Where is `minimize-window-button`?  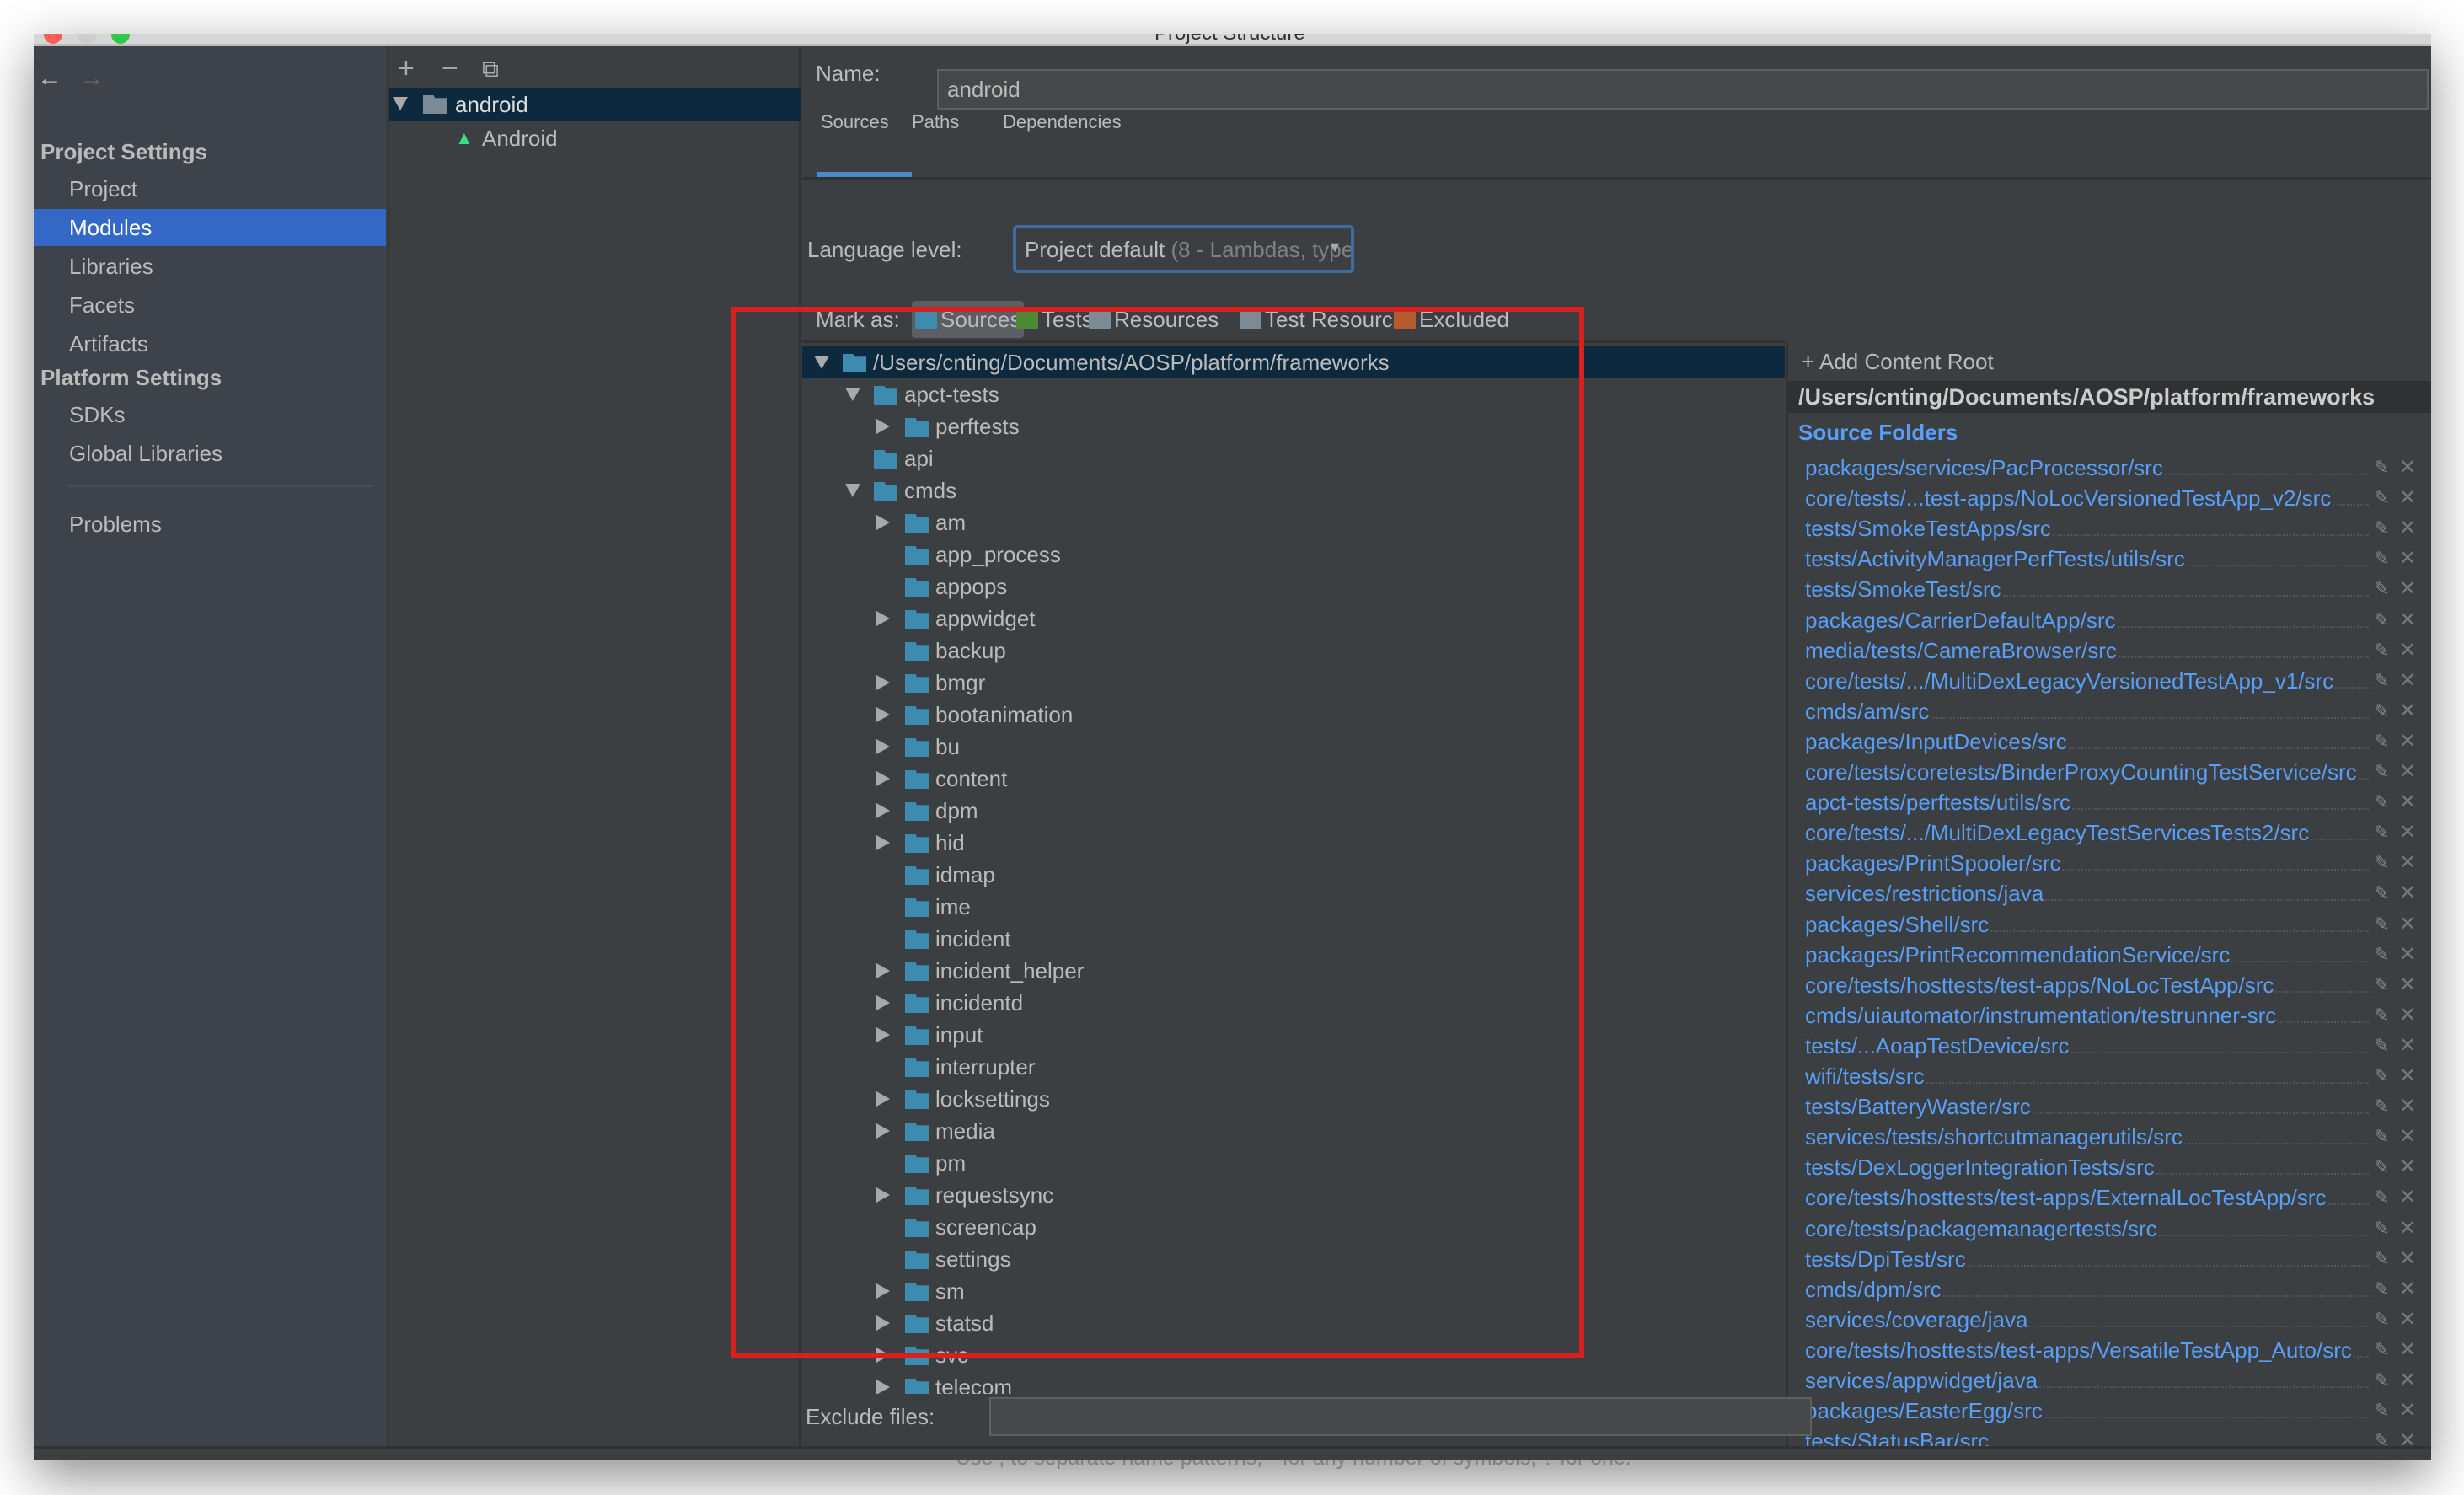 minimize-window-button is located at coordinates (87, 39).